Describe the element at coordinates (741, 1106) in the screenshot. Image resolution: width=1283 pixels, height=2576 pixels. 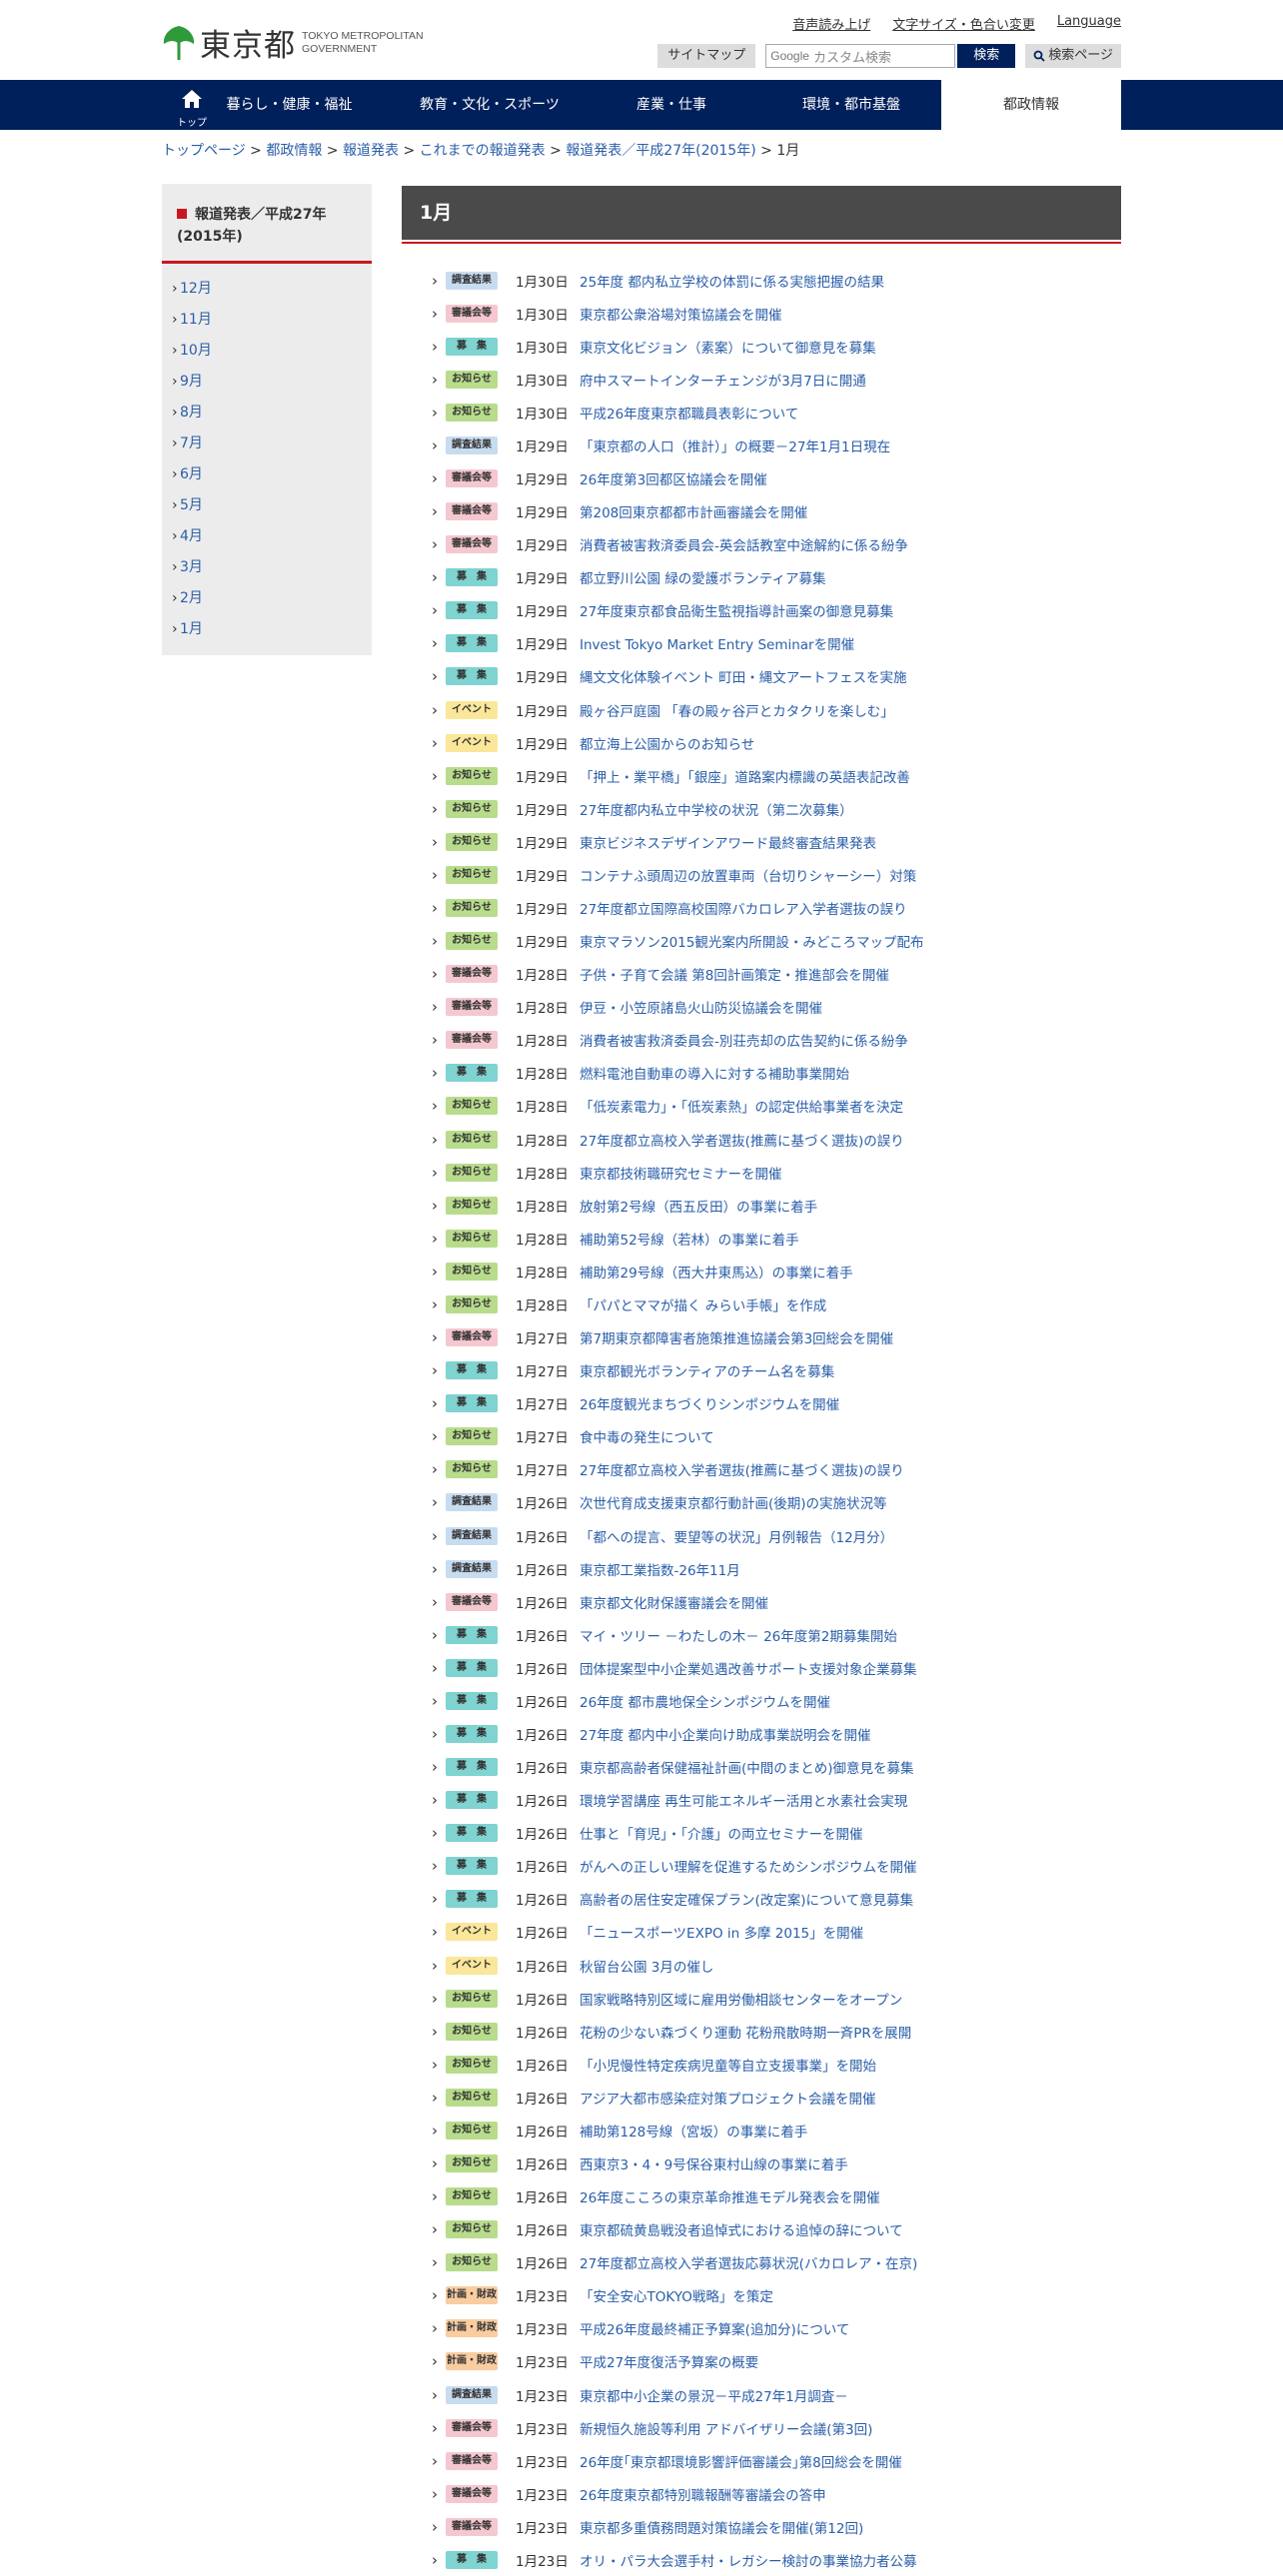
I see `release-title-link: 「低炭素電力」・「低炭素熱」の認定供給事業者を決定` at that location.